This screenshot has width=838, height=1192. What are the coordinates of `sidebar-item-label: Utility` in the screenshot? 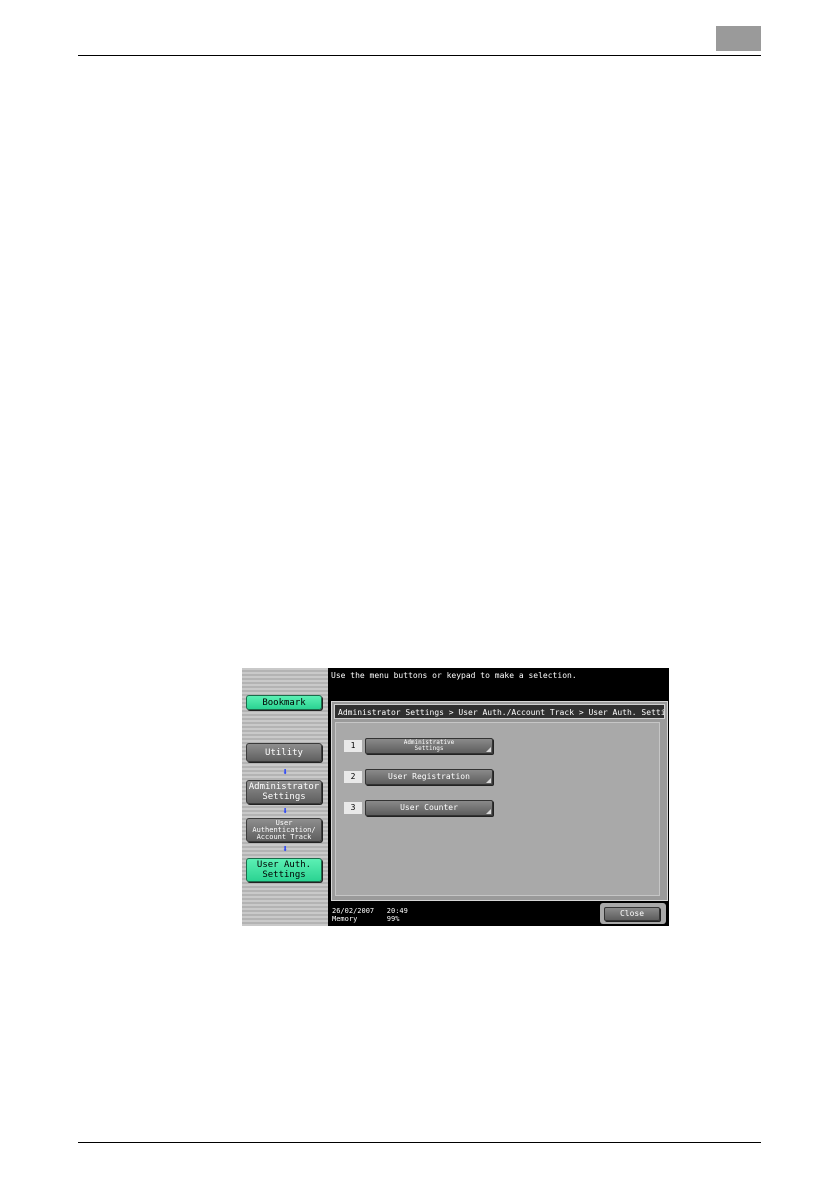 It's located at (284, 752).